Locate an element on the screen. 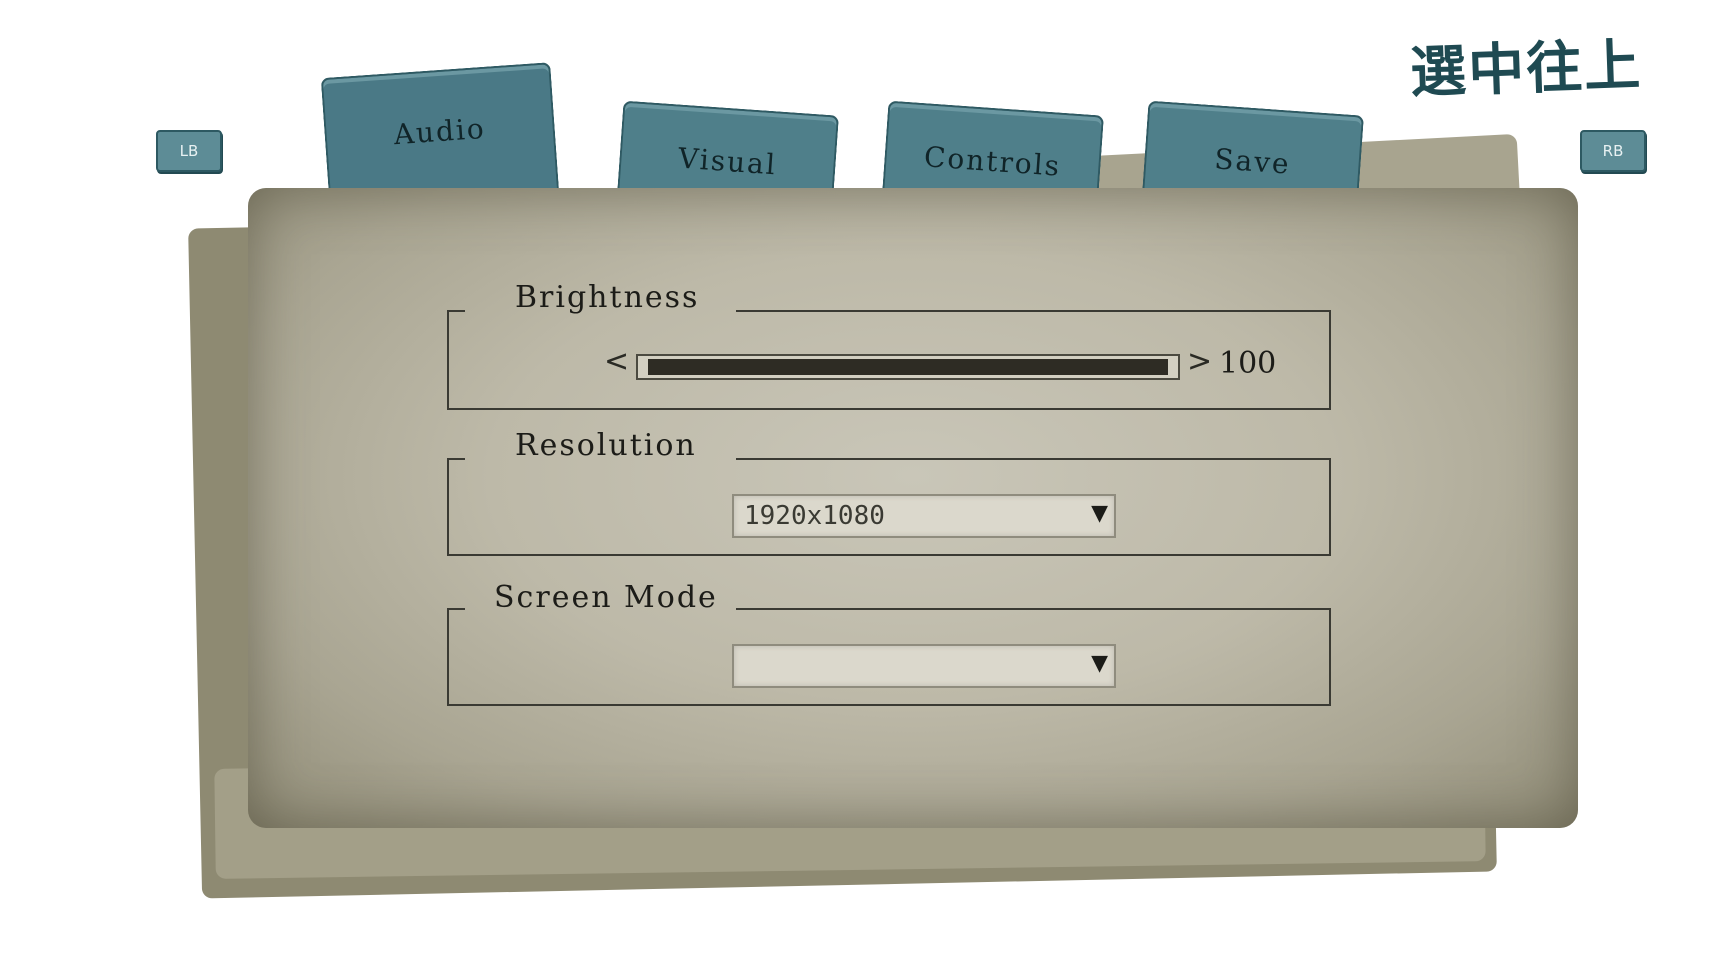 The width and height of the screenshot is (1717, 979). brightness-slider is located at coordinates (908, 367).